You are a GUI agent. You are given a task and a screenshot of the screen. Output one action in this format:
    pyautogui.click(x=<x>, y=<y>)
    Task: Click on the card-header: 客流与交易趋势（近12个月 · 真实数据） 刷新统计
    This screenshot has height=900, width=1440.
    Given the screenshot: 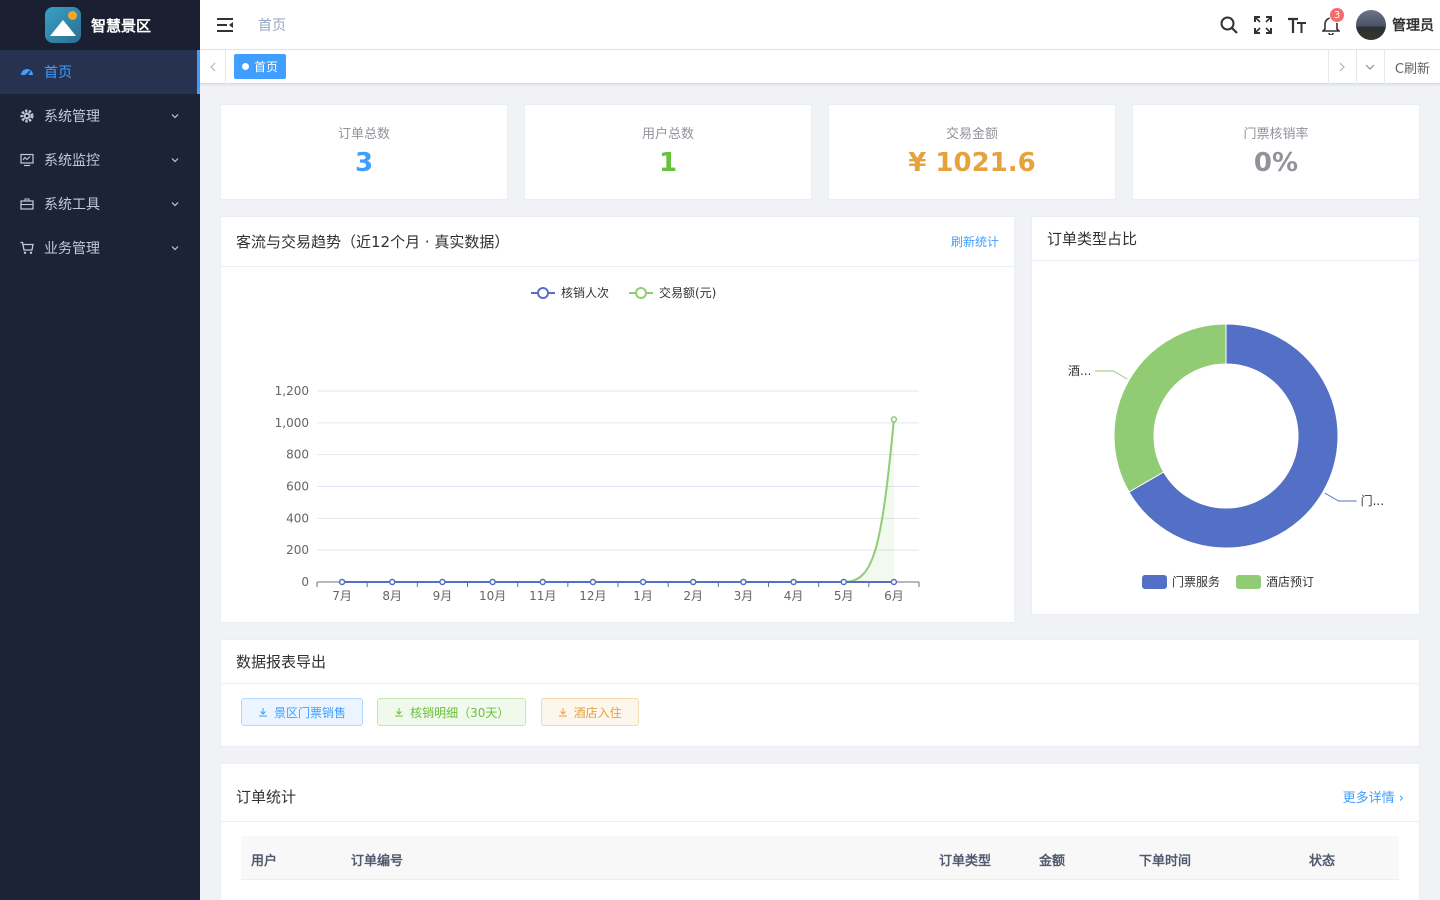 What is the action you would take?
    pyautogui.click(x=617, y=242)
    